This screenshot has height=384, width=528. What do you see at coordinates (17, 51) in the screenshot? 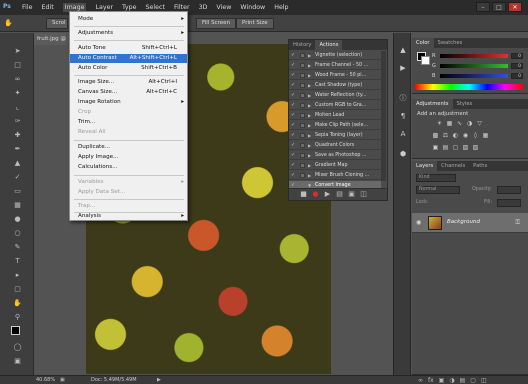
I see `move-tool-icon: ➤` at bounding box center [17, 51].